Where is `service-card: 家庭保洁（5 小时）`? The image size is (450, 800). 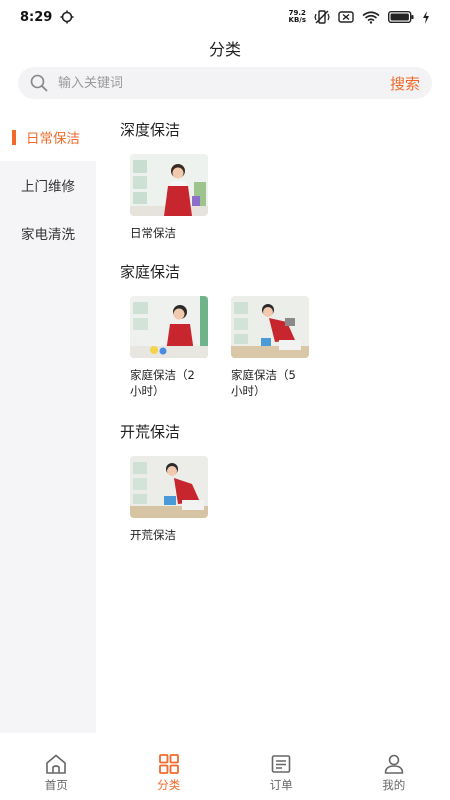
service-card: 家庭保洁（5 小时） is located at coordinates (270, 347).